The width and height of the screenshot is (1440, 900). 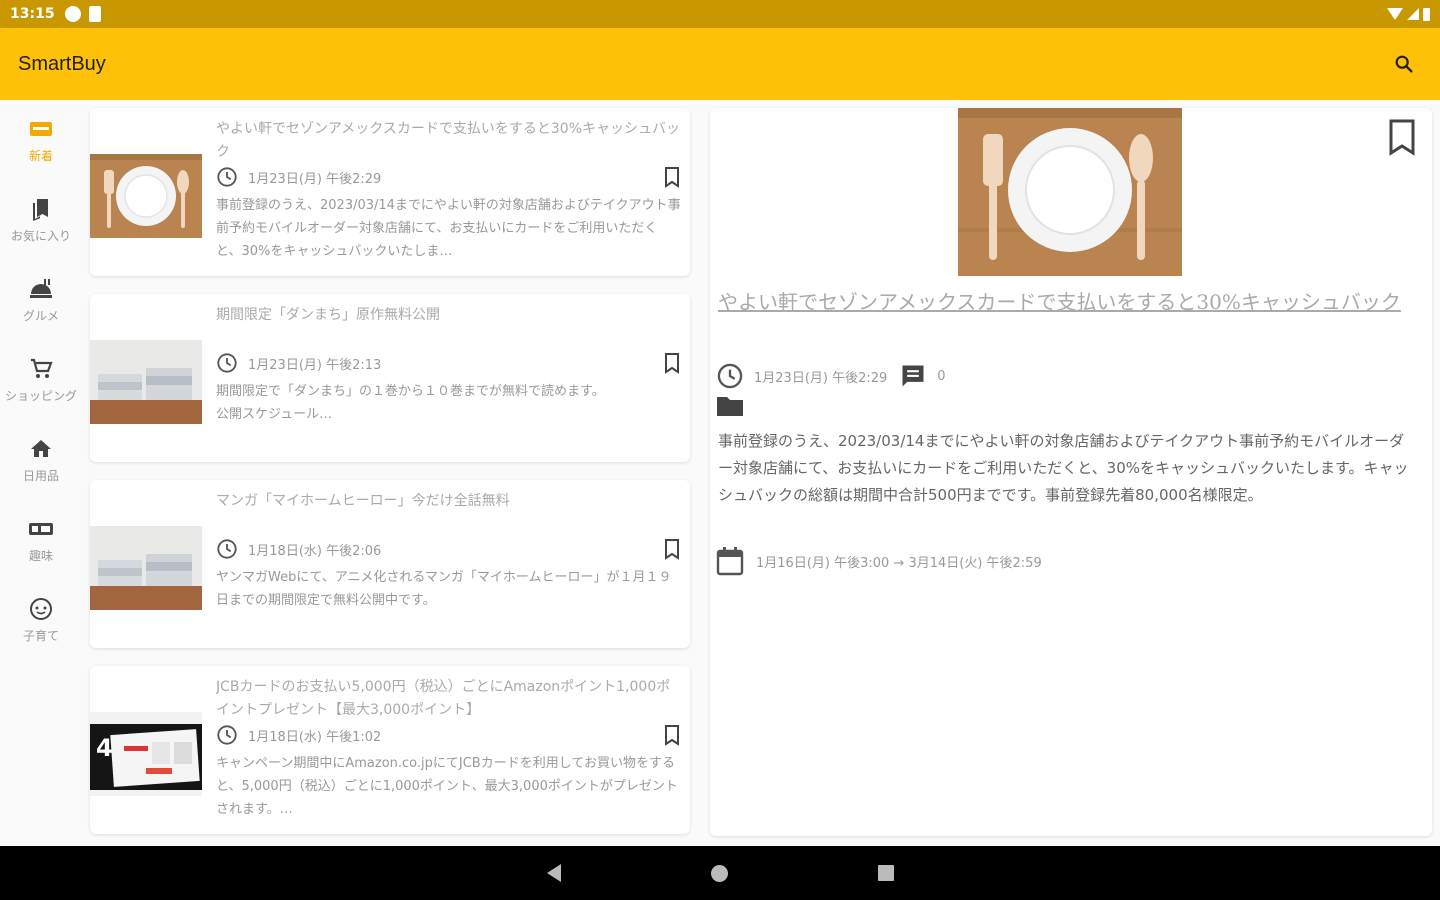 I want to click on status-time: 13:15, so click(x=32, y=14).